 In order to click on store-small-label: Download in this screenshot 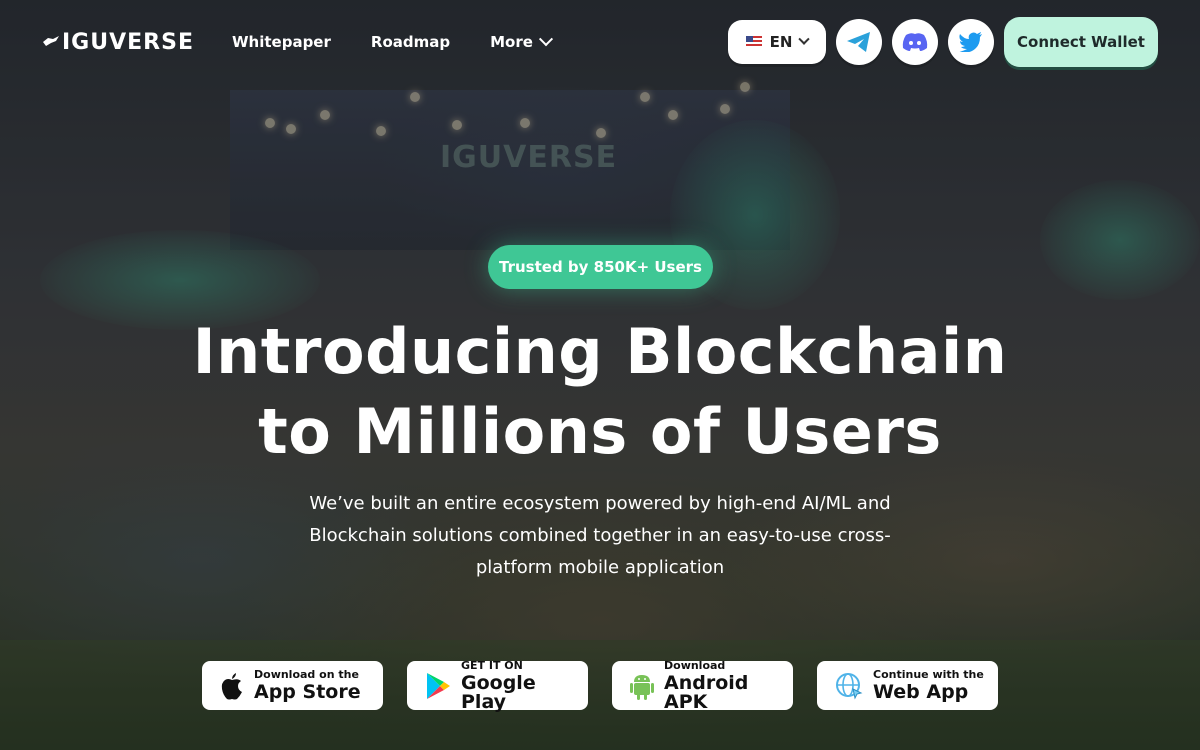, I will do `click(695, 665)`.